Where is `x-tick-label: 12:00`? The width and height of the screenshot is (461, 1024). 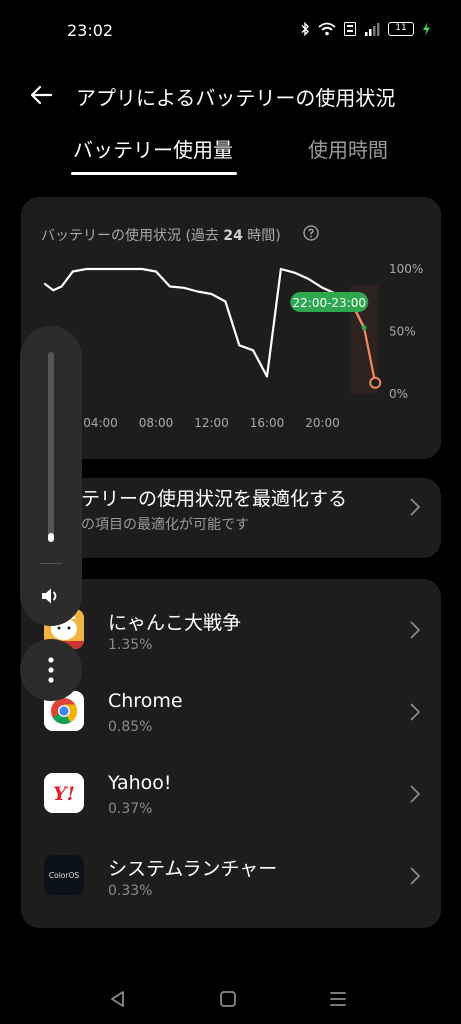 x-tick-label: 12:00 is located at coordinates (211, 423).